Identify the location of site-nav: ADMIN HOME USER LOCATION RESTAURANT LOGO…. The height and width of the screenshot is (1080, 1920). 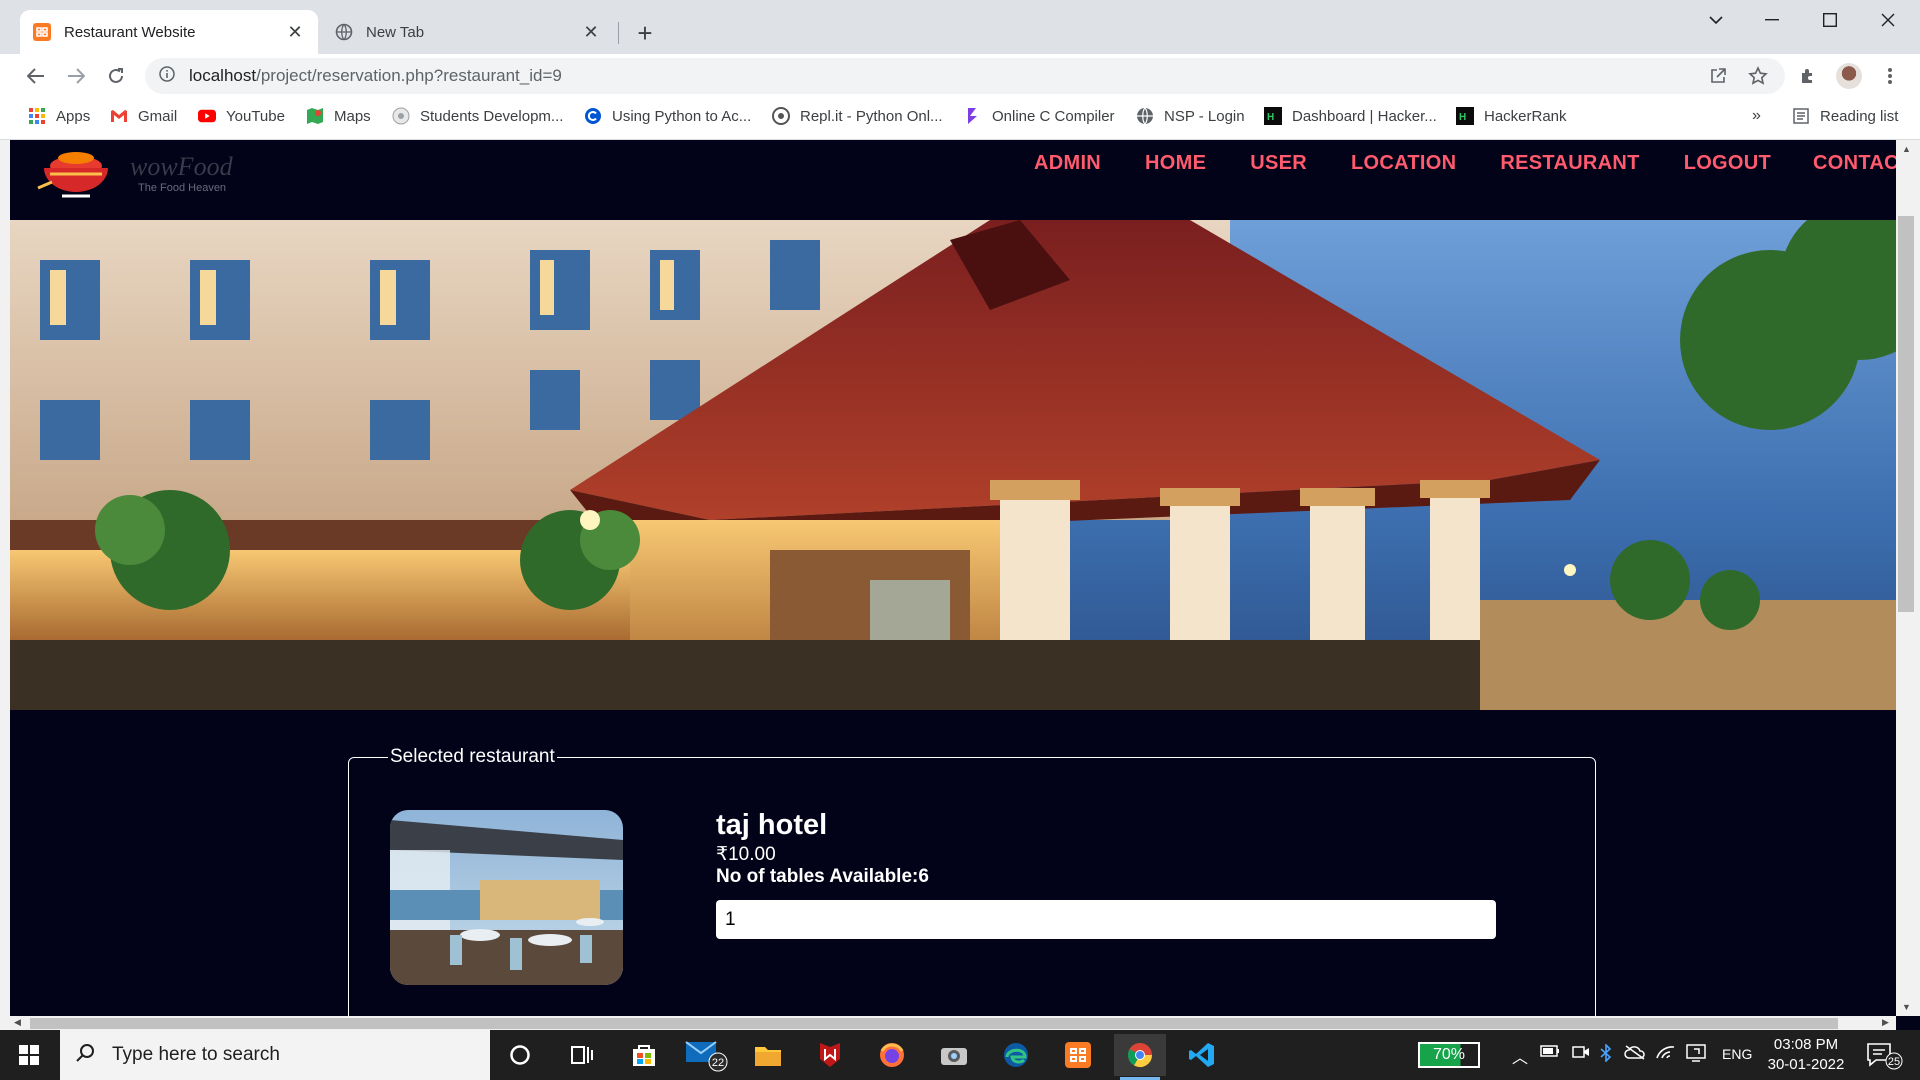
(1472, 163).